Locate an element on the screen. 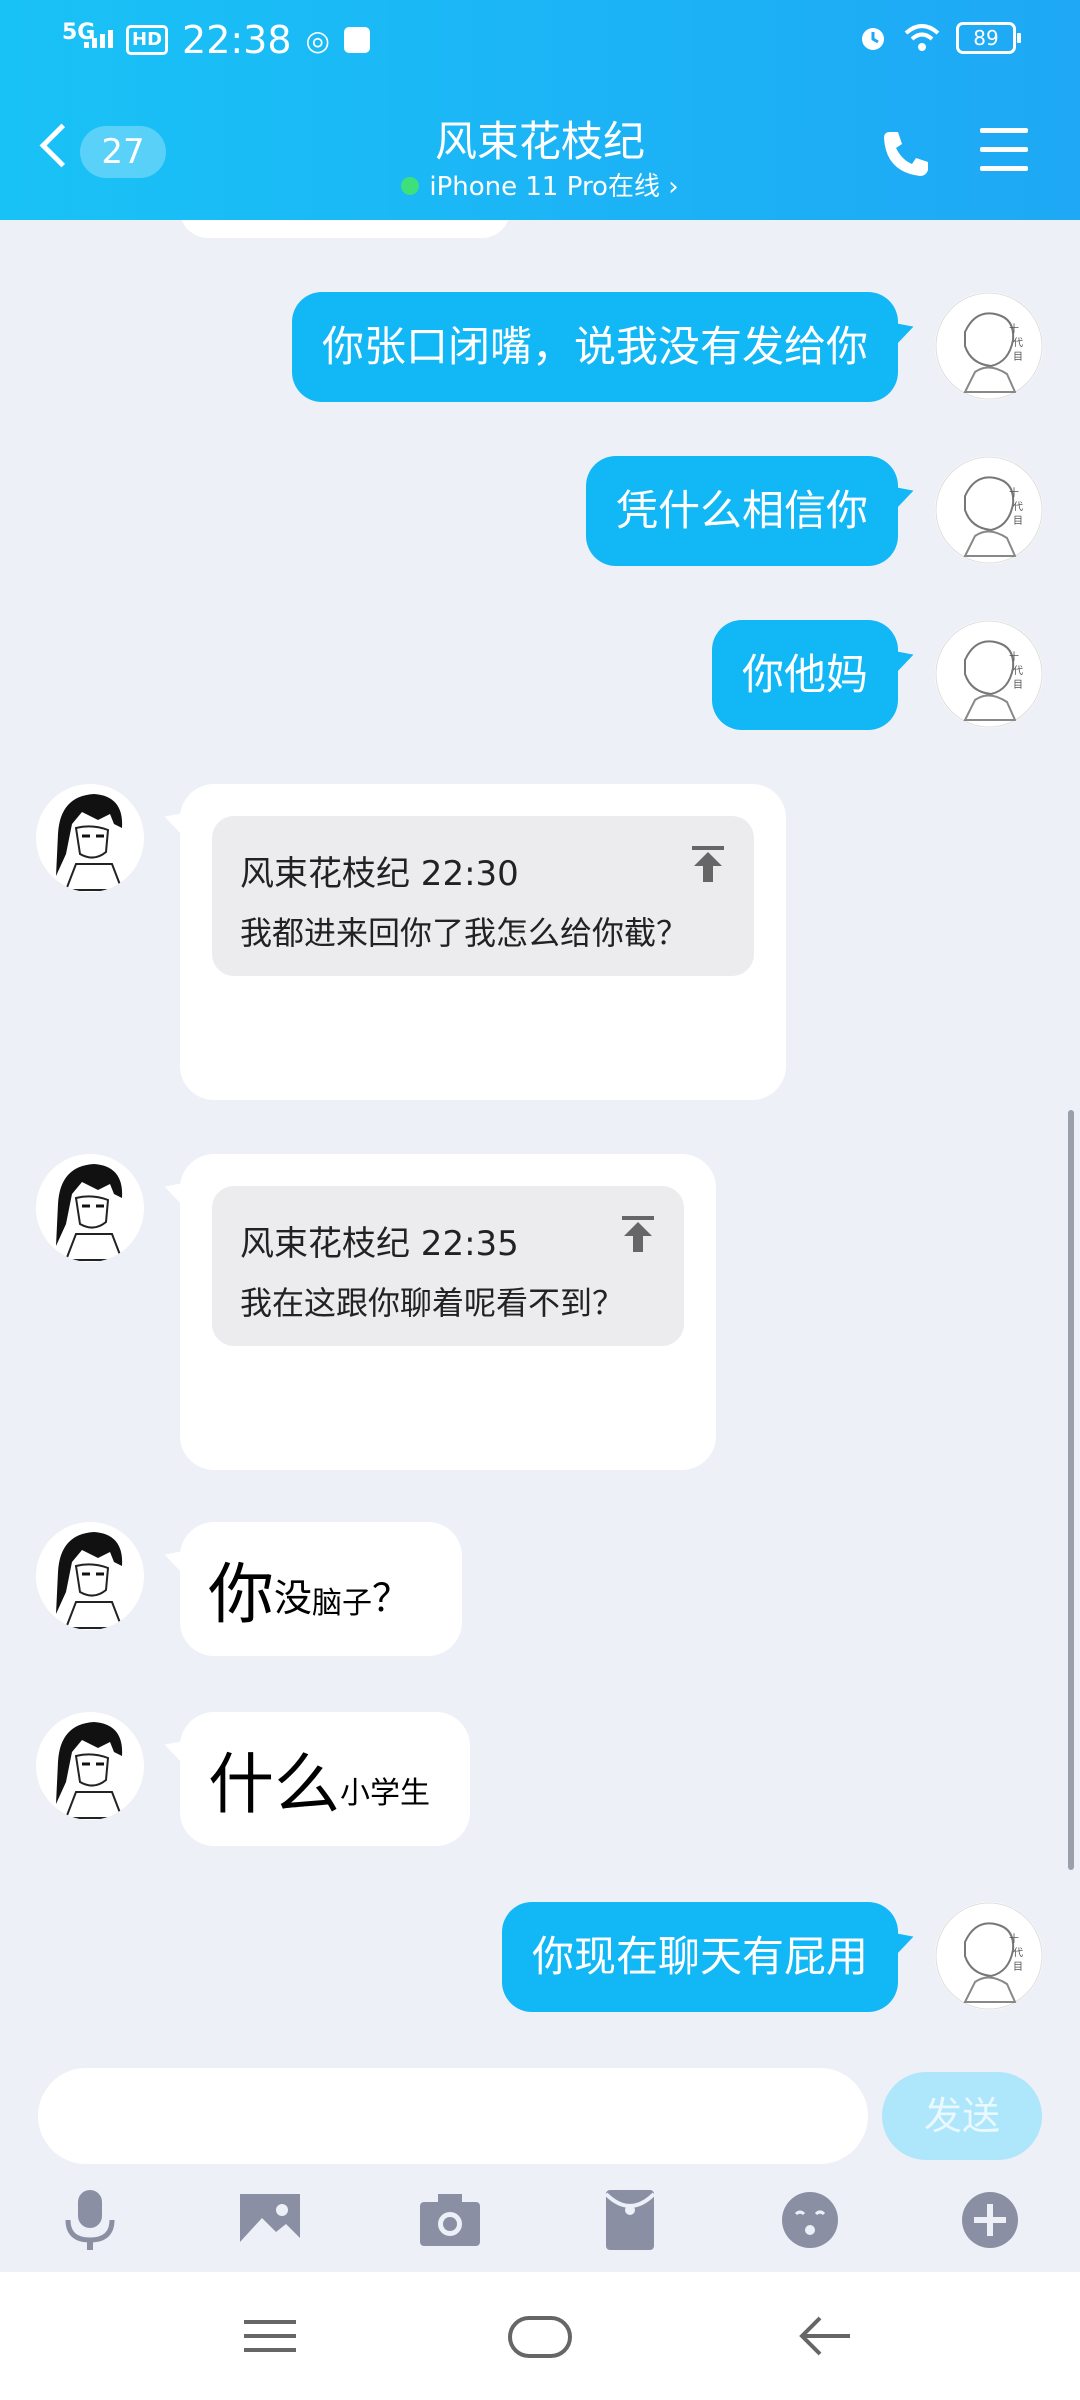 This screenshot has width=1080, height=2400. status-right: 89 is located at coordinates (939, 38).